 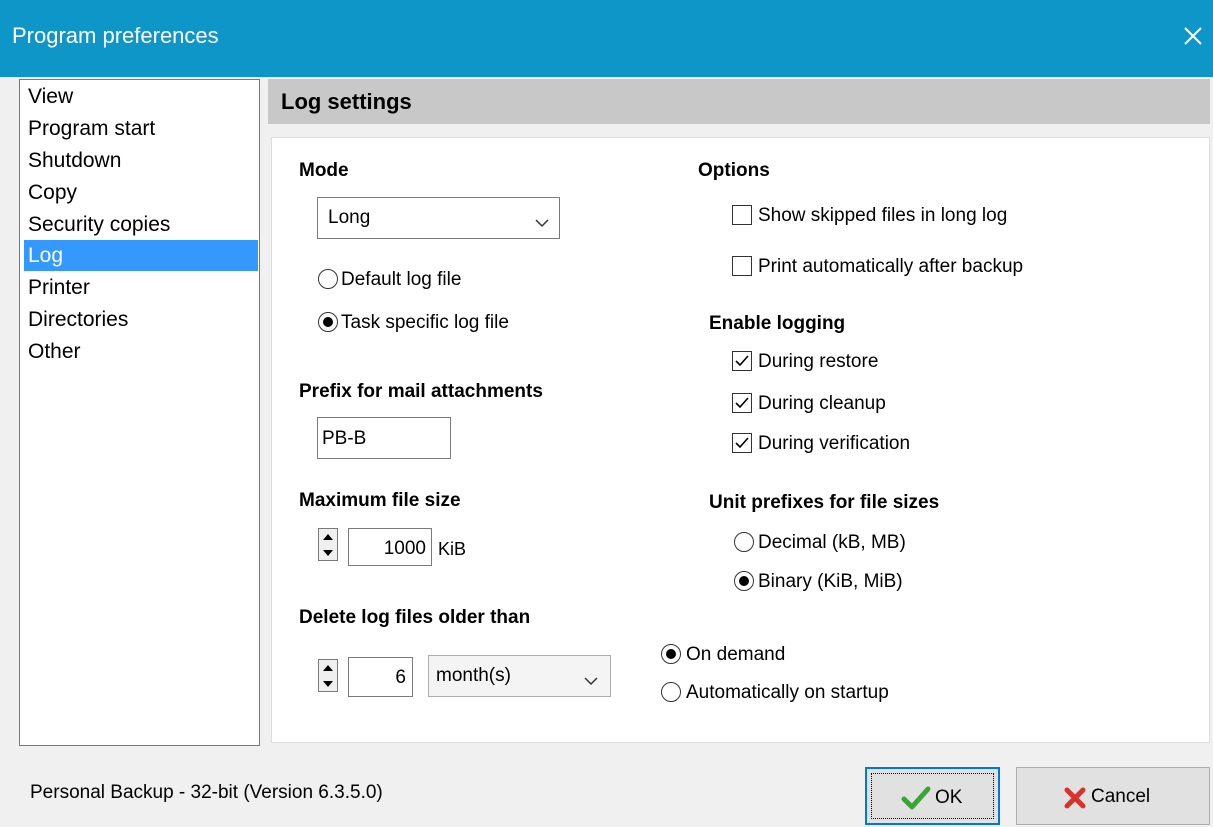 What do you see at coordinates (735, 655) in the screenshot?
I see `on-demand-label: On demand` at bounding box center [735, 655].